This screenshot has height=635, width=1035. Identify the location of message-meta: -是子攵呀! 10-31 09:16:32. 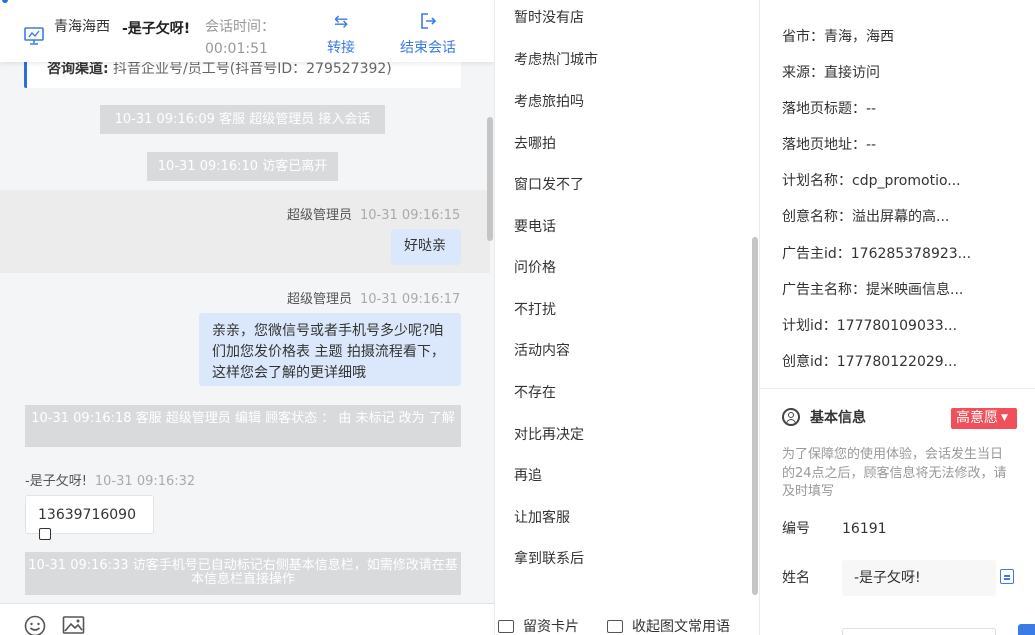
(110, 479).